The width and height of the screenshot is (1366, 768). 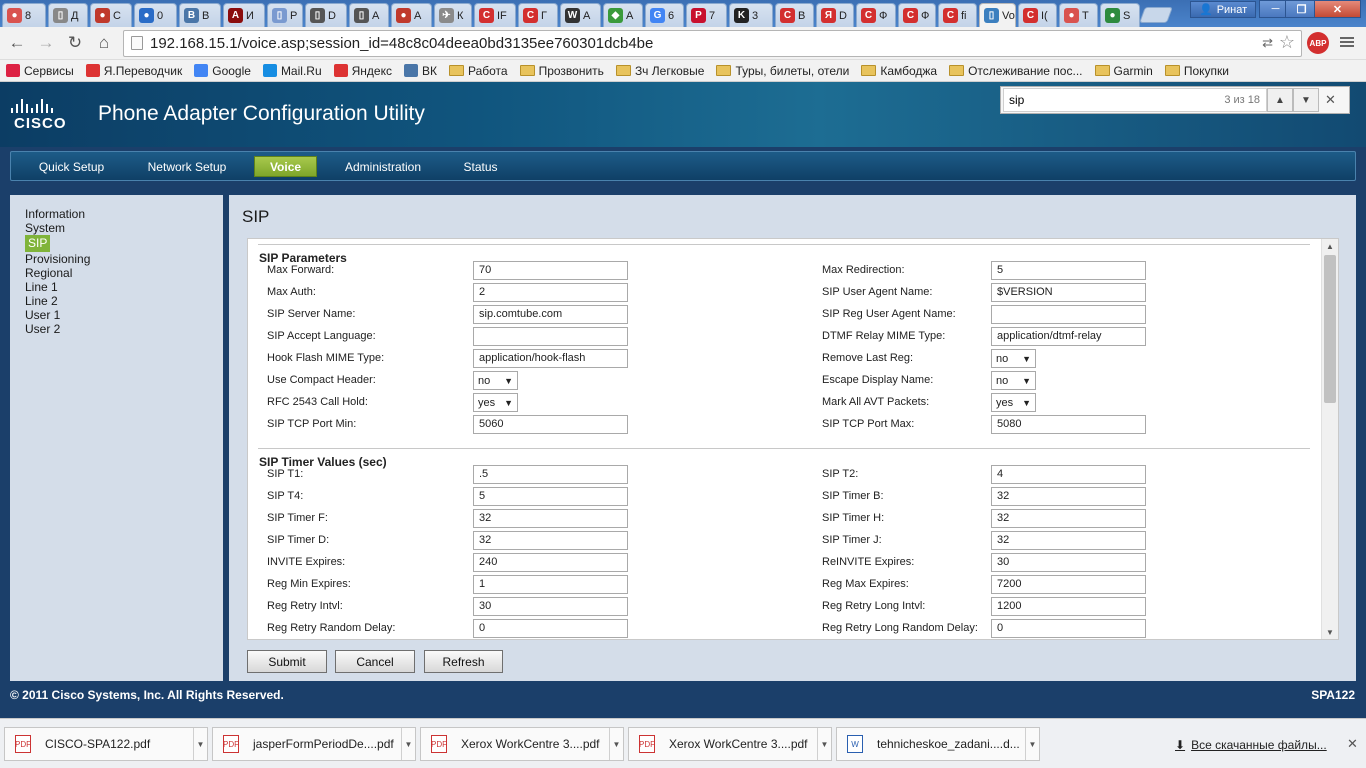 What do you see at coordinates (314, 744) in the screenshot?
I see `download-item: PDF jasperFormPeriodDe....pdf ▼` at bounding box center [314, 744].